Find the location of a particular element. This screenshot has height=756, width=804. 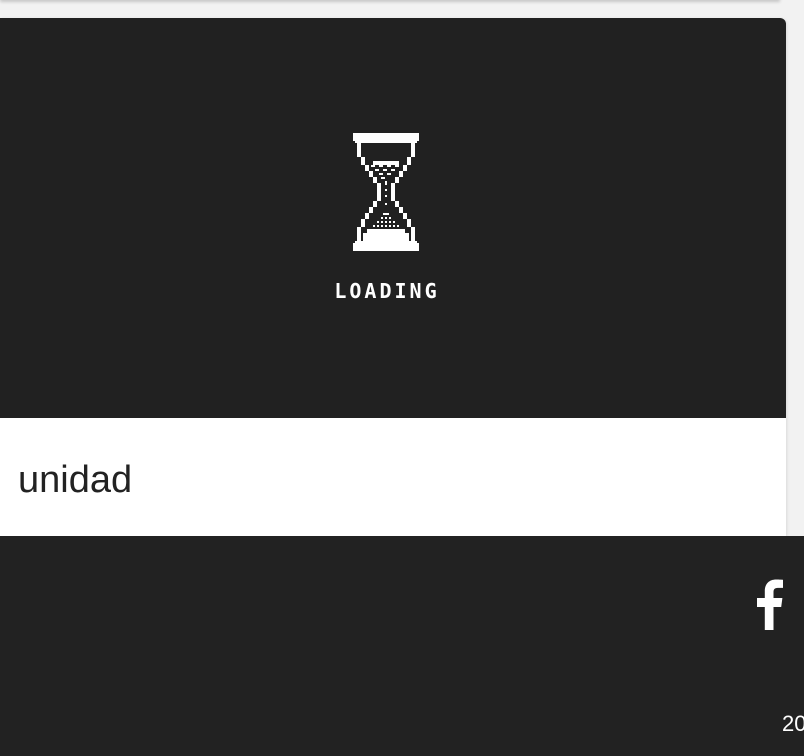

copyright-text: 20 is located at coordinates (793, 723).